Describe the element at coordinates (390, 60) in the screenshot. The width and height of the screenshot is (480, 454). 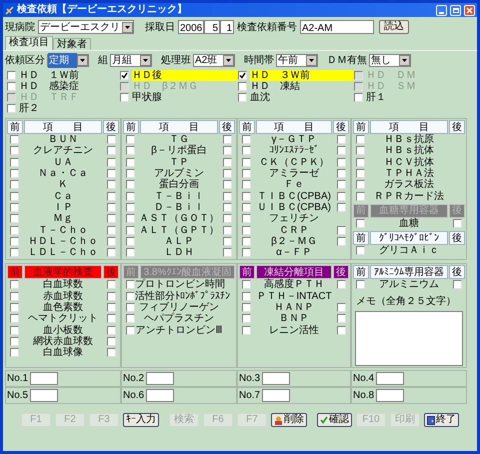
I see `dropdown: 無し` at that location.